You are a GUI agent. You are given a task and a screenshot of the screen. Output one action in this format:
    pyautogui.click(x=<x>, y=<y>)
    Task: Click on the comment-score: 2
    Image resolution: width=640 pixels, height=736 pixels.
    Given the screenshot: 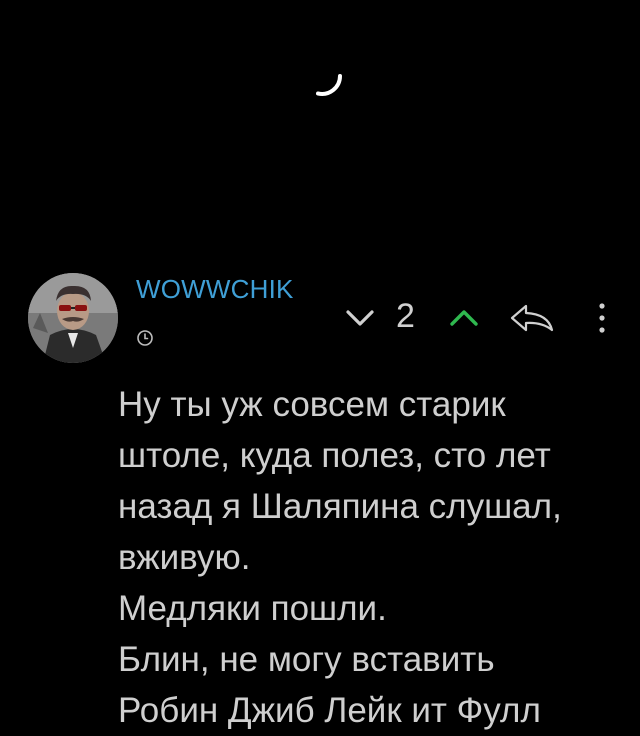 What is the action you would take?
    pyautogui.click(x=405, y=316)
    